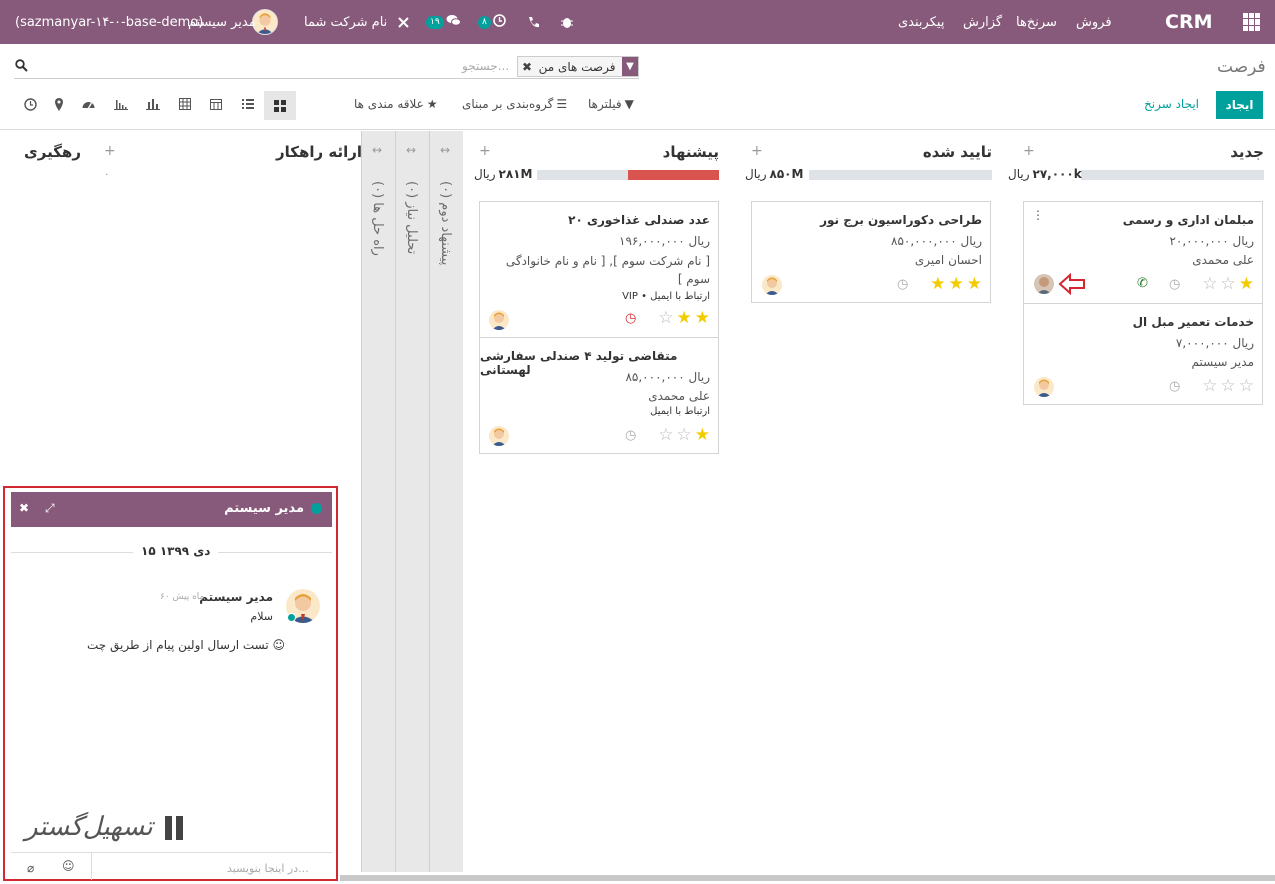  What do you see at coordinates (171, 852) in the screenshot?
I see `composer-divider` at bounding box center [171, 852].